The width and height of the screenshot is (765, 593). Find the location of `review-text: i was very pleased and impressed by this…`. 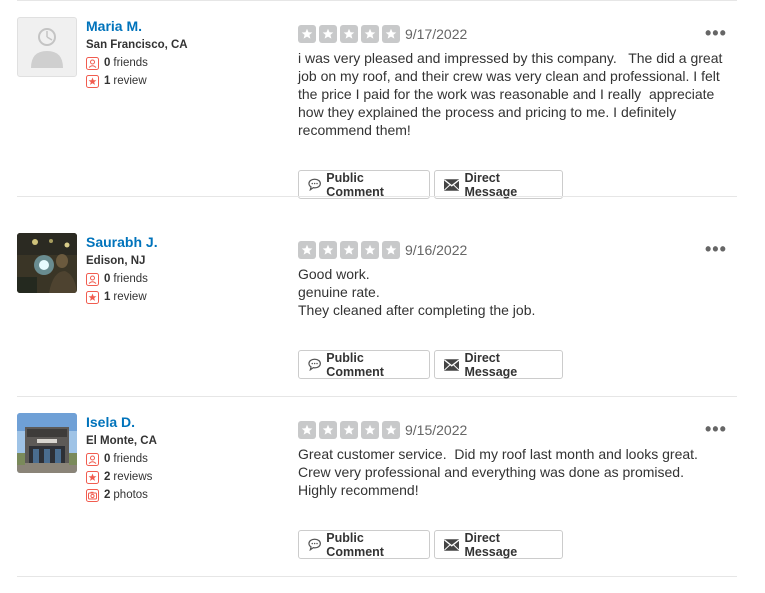

review-text: i was very pleased and impressed by this… is located at coordinates (512, 94).